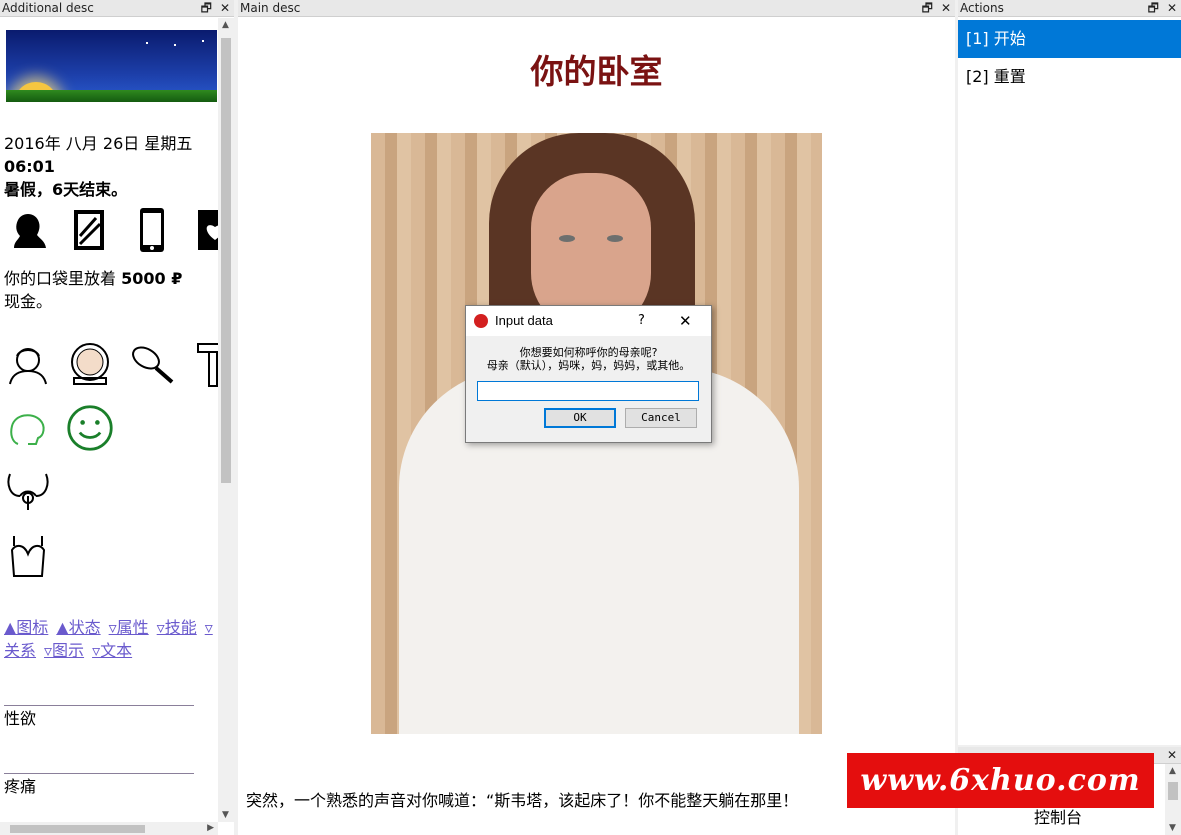  I want to click on dialog-title: Input data, so click(524, 320).